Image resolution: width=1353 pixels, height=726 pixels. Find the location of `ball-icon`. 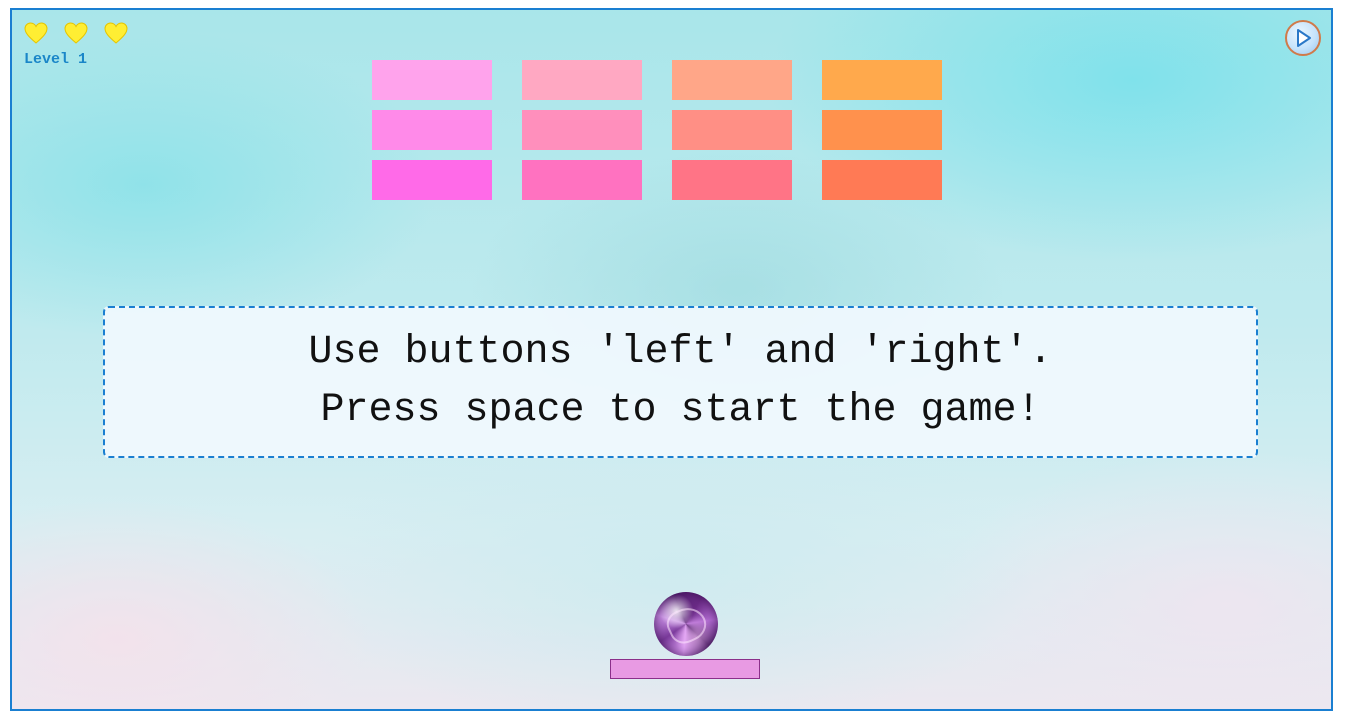

ball-icon is located at coordinates (686, 624).